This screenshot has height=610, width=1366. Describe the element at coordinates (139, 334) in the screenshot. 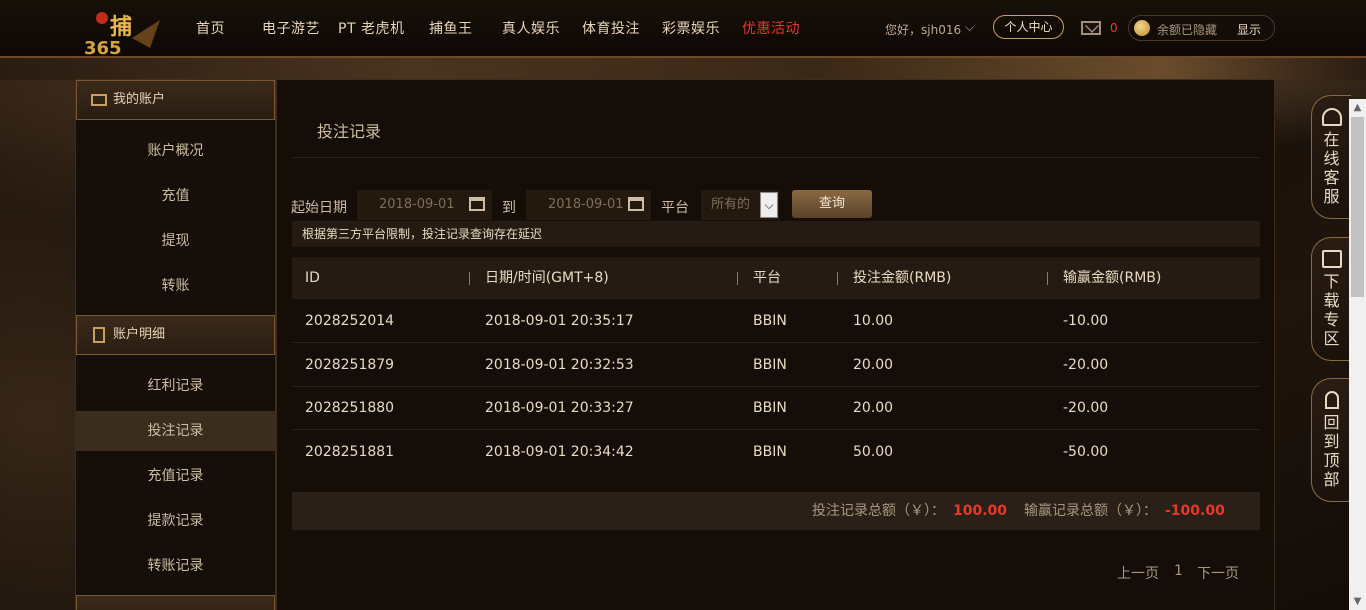

I see `account-details-title: 账户明细` at that location.